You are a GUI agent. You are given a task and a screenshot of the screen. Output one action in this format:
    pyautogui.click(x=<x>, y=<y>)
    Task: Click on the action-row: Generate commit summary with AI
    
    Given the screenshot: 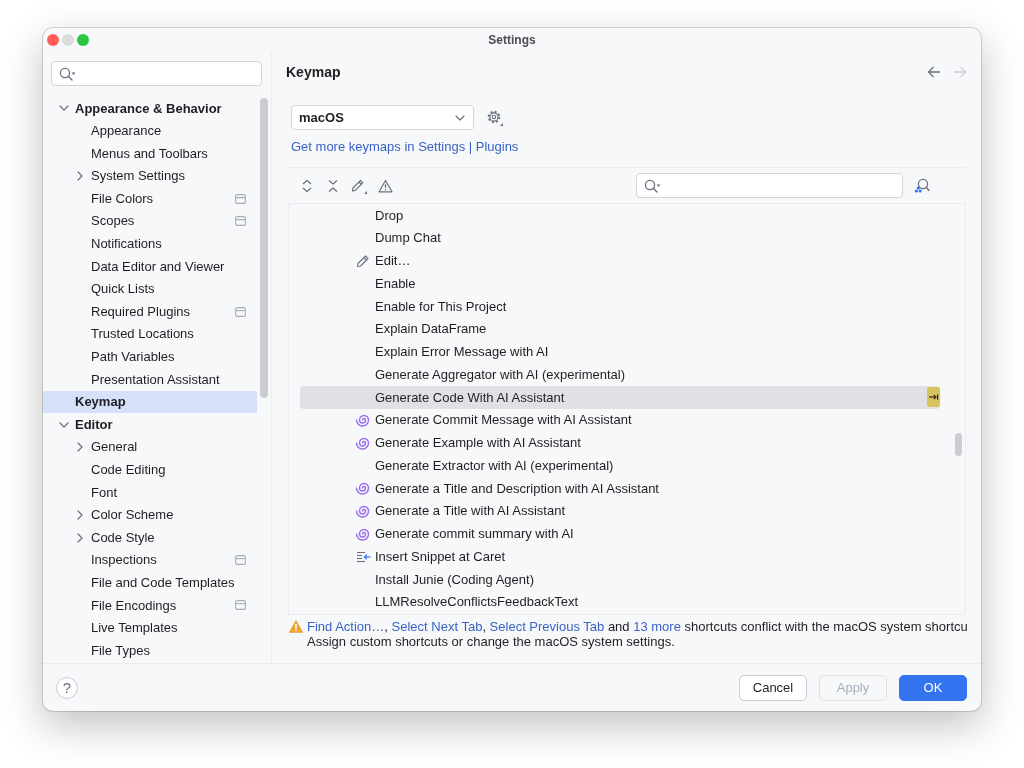 What is the action you would take?
    pyautogui.click(x=620, y=534)
    